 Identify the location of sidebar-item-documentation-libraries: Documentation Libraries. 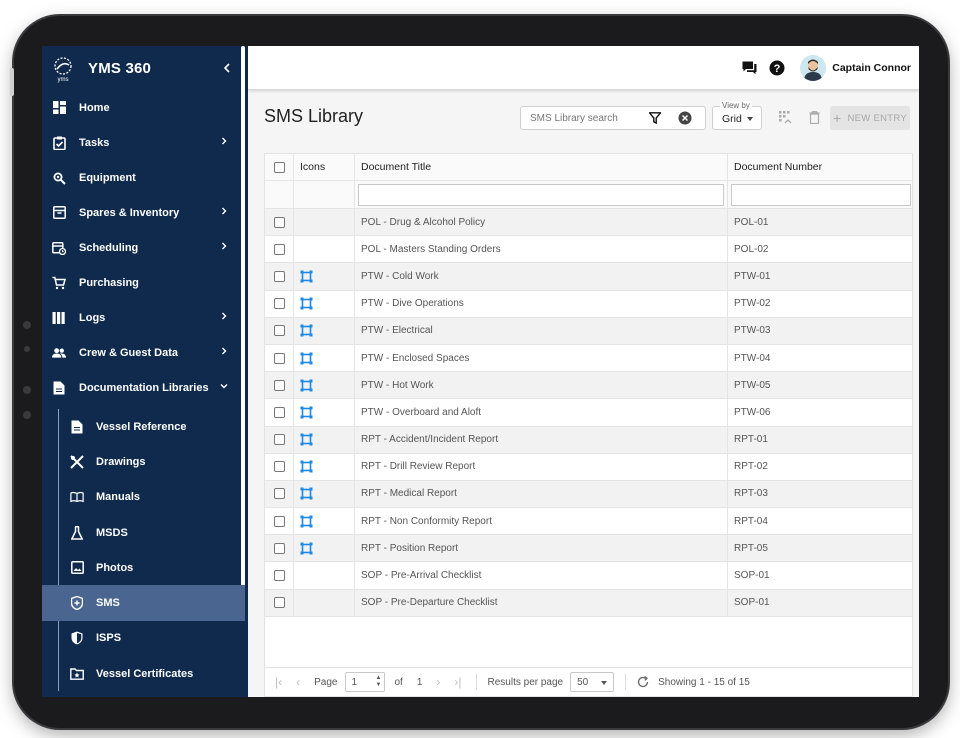
(143, 387).